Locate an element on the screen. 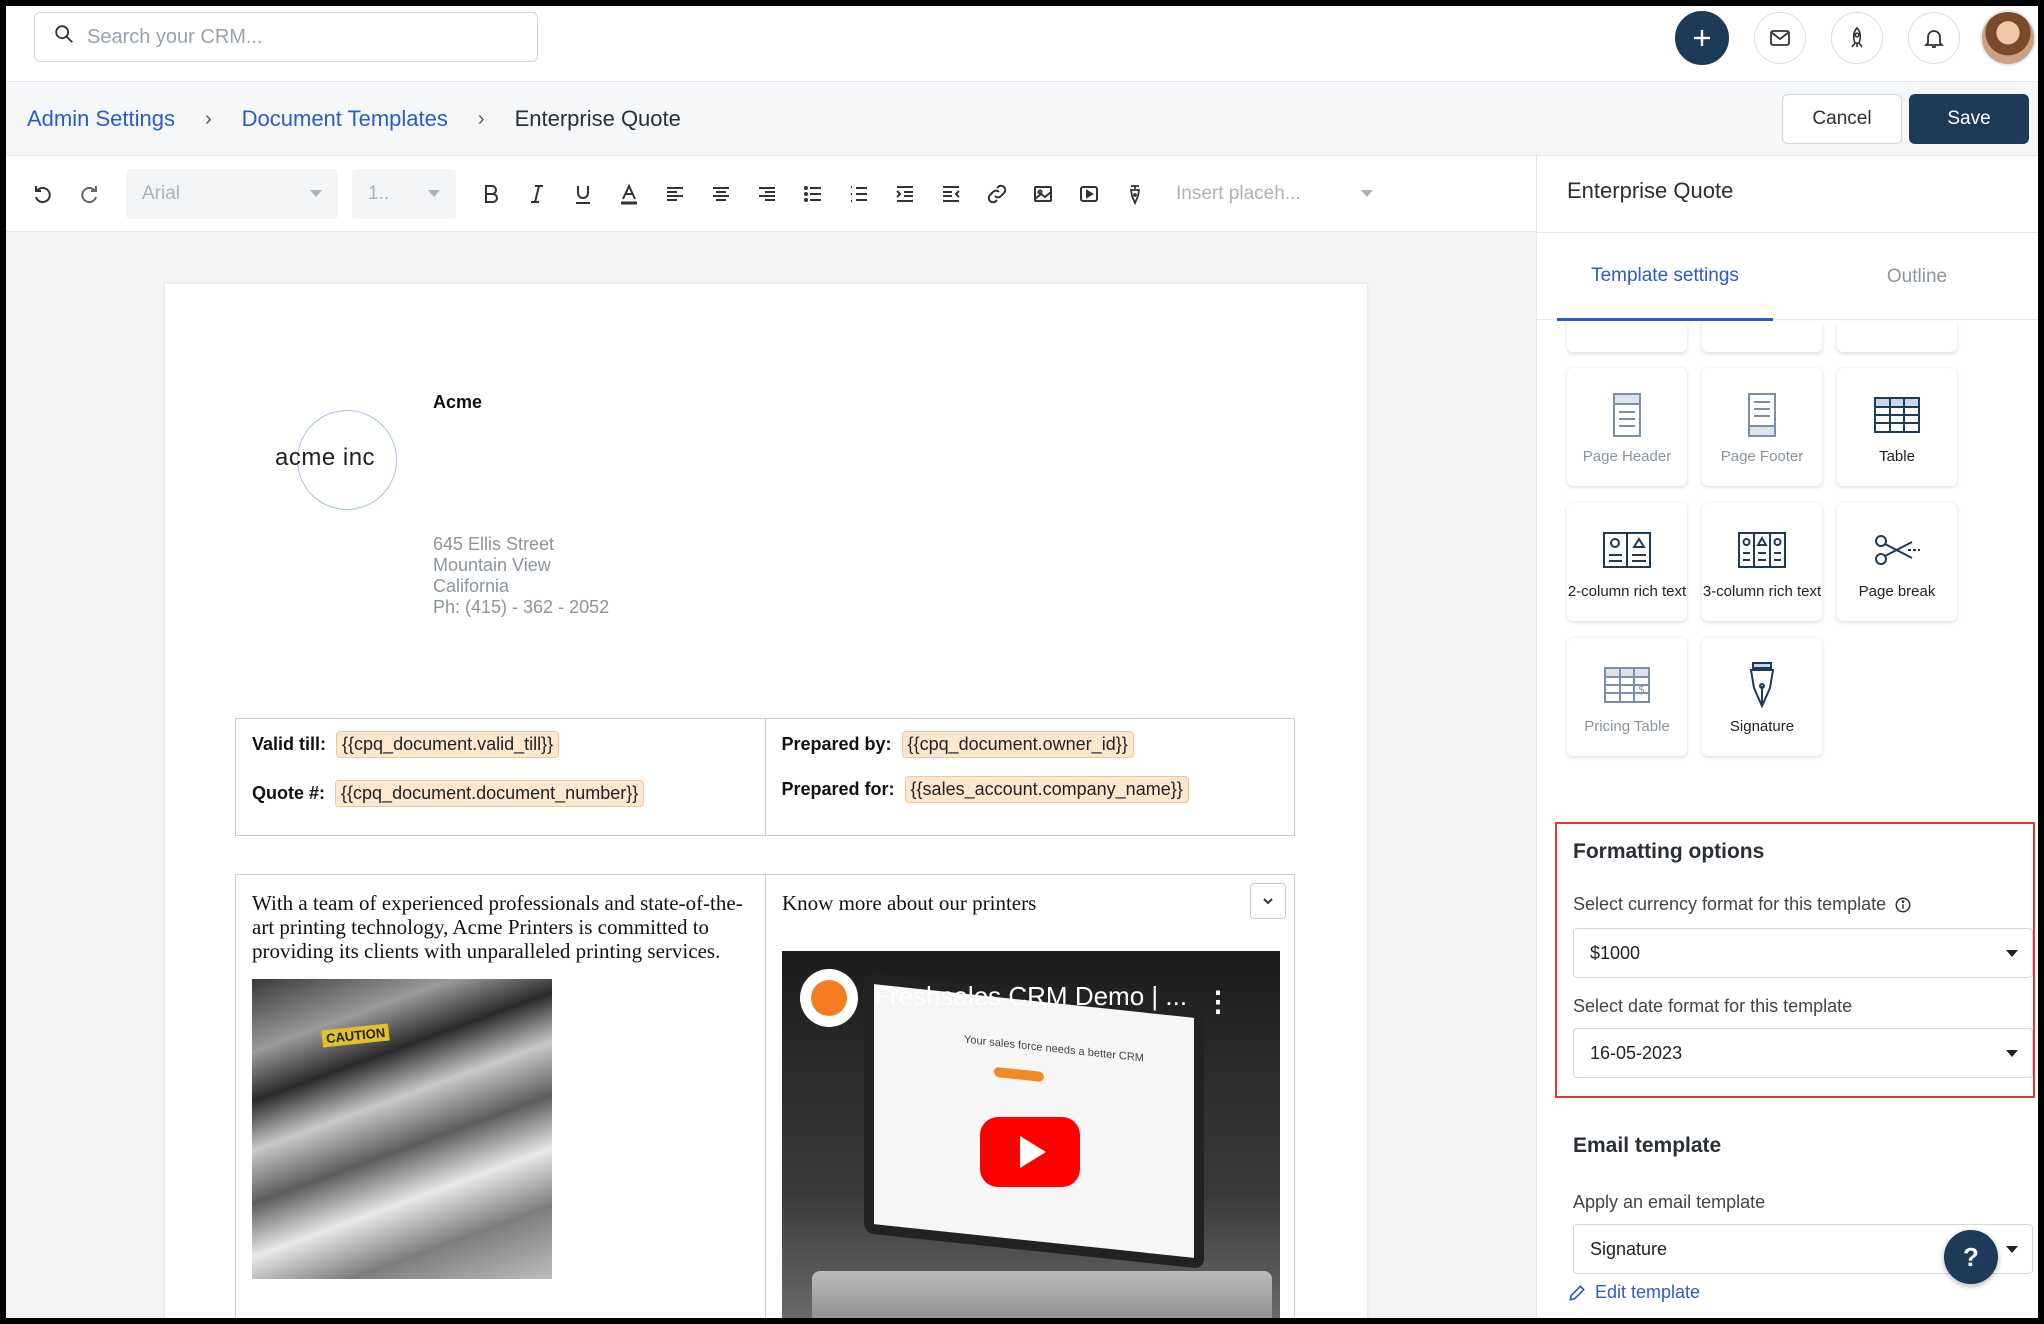  edit-template-link: Edit template is located at coordinates (1633, 1292).